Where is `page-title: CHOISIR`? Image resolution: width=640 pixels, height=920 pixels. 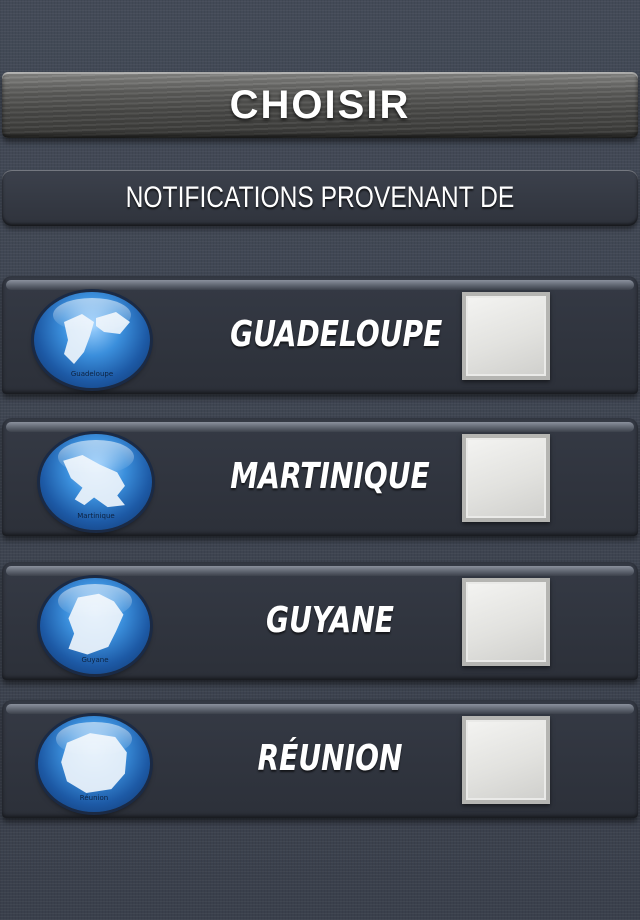 page-title: CHOISIR is located at coordinates (320, 104).